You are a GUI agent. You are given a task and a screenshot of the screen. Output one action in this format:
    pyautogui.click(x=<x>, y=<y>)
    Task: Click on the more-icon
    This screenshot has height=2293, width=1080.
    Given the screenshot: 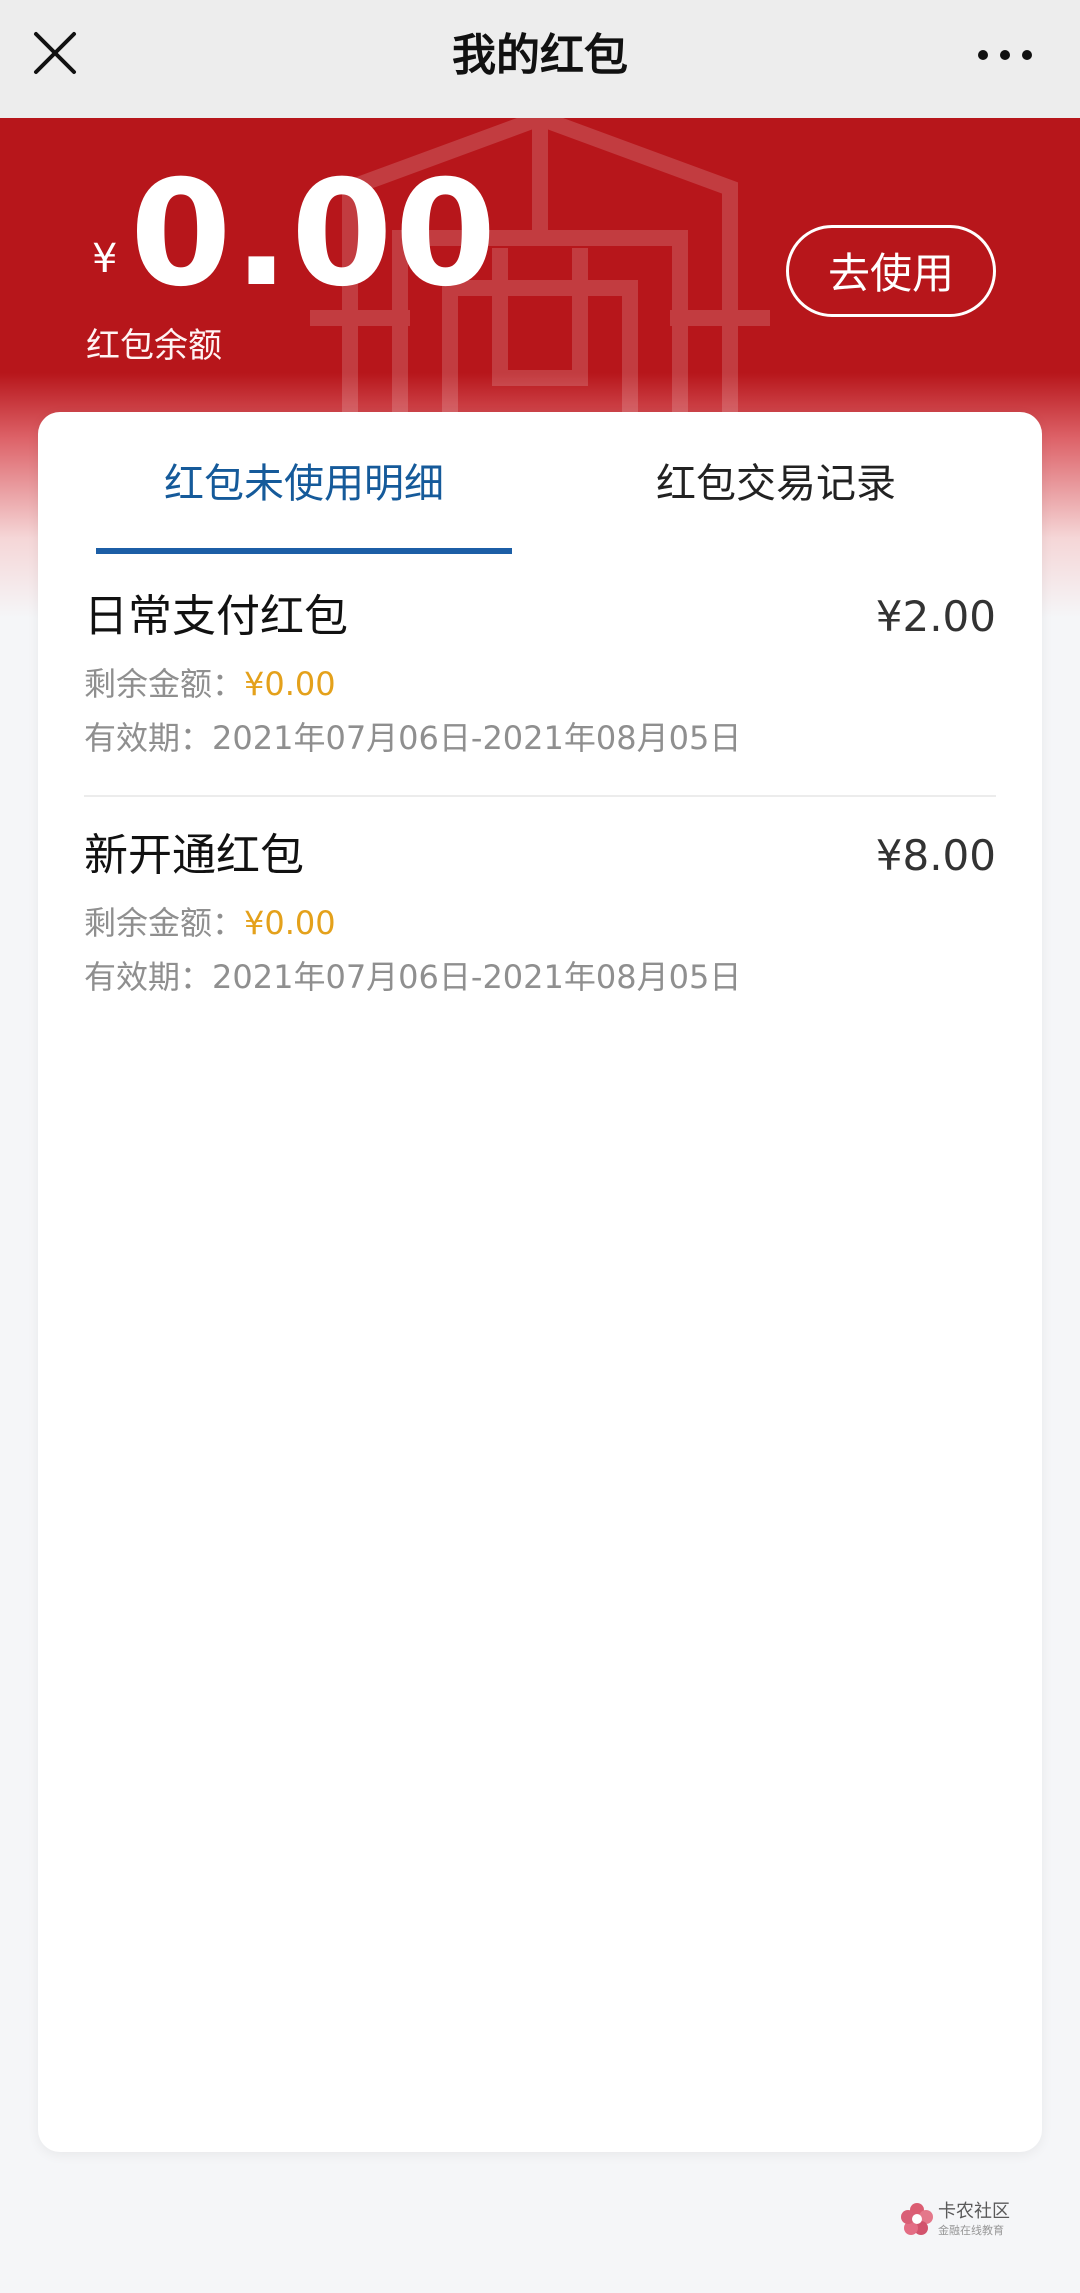 What is the action you would take?
    pyautogui.click(x=1005, y=55)
    